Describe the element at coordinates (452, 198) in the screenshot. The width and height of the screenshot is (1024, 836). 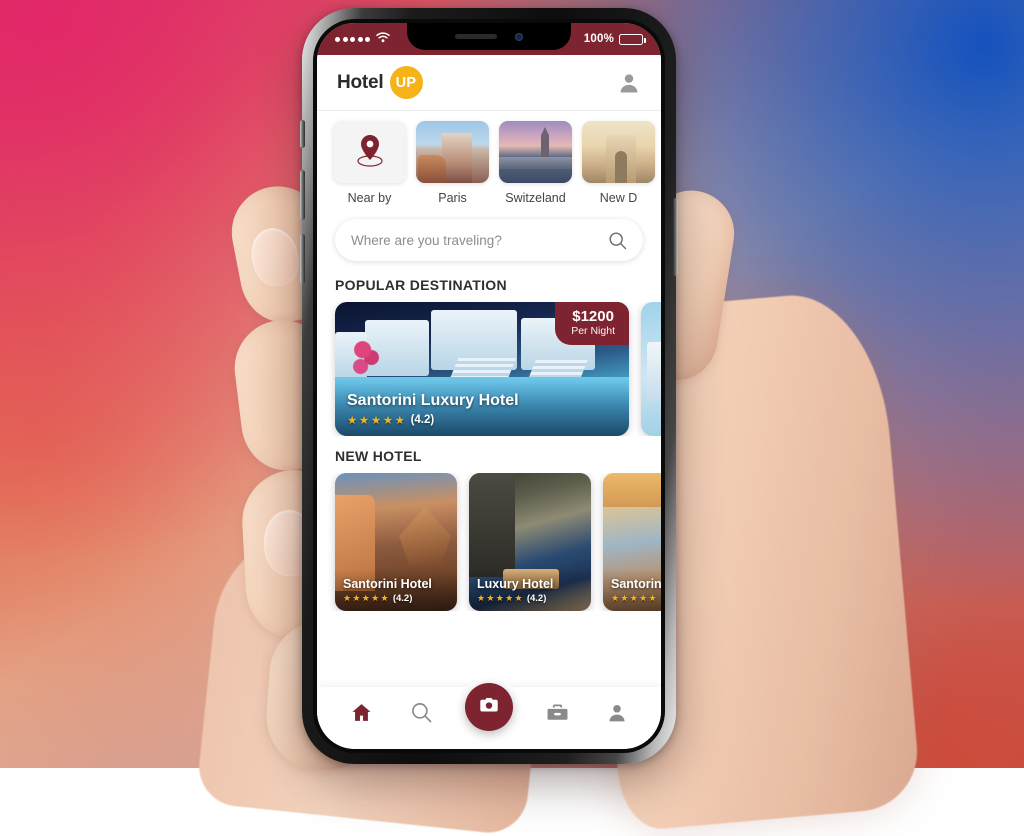
I see `category-label: Paris` at that location.